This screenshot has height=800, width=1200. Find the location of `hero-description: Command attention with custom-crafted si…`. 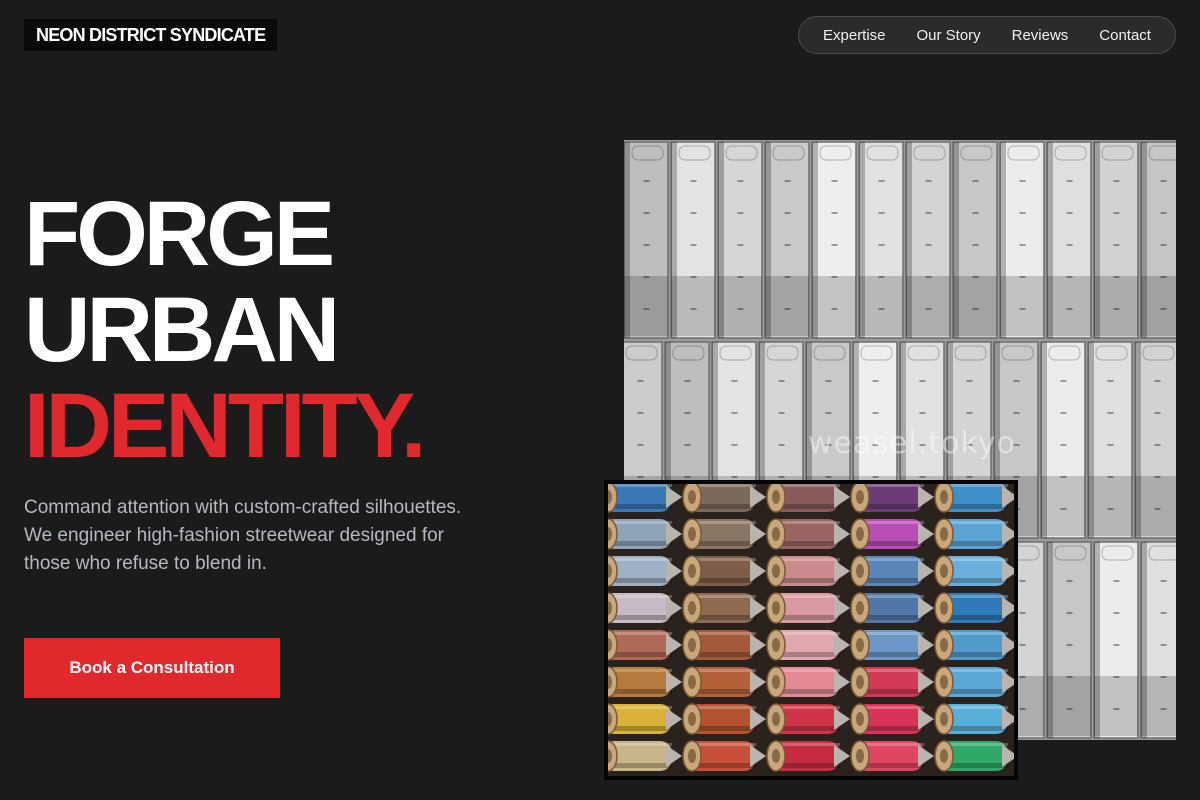

hero-description: Command attention with custom-crafted si… is located at coordinates (243, 535).